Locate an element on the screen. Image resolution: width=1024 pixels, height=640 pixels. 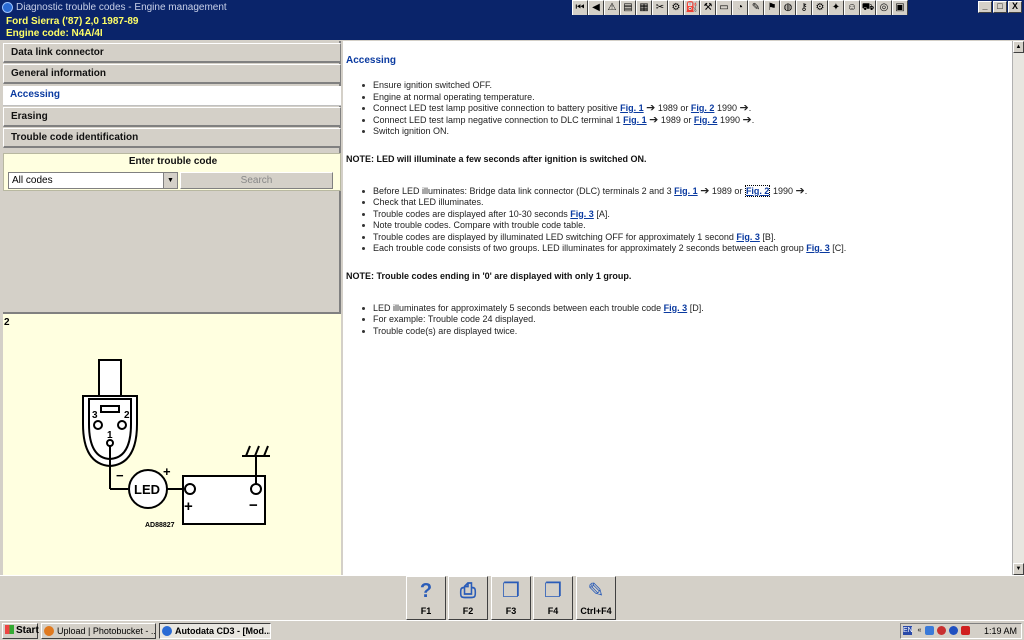
pin-2-label: 2 is located at coordinates (127, 415).